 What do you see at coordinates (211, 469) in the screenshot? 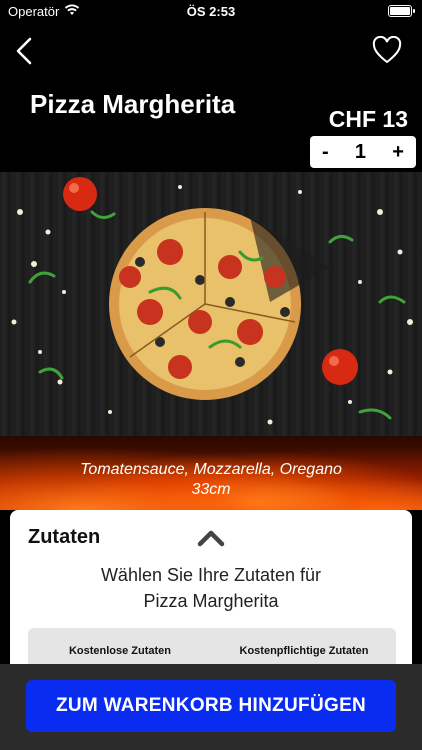
I see `description-text: Tomatensauce, Mozzarella, Oregano` at bounding box center [211, 469].